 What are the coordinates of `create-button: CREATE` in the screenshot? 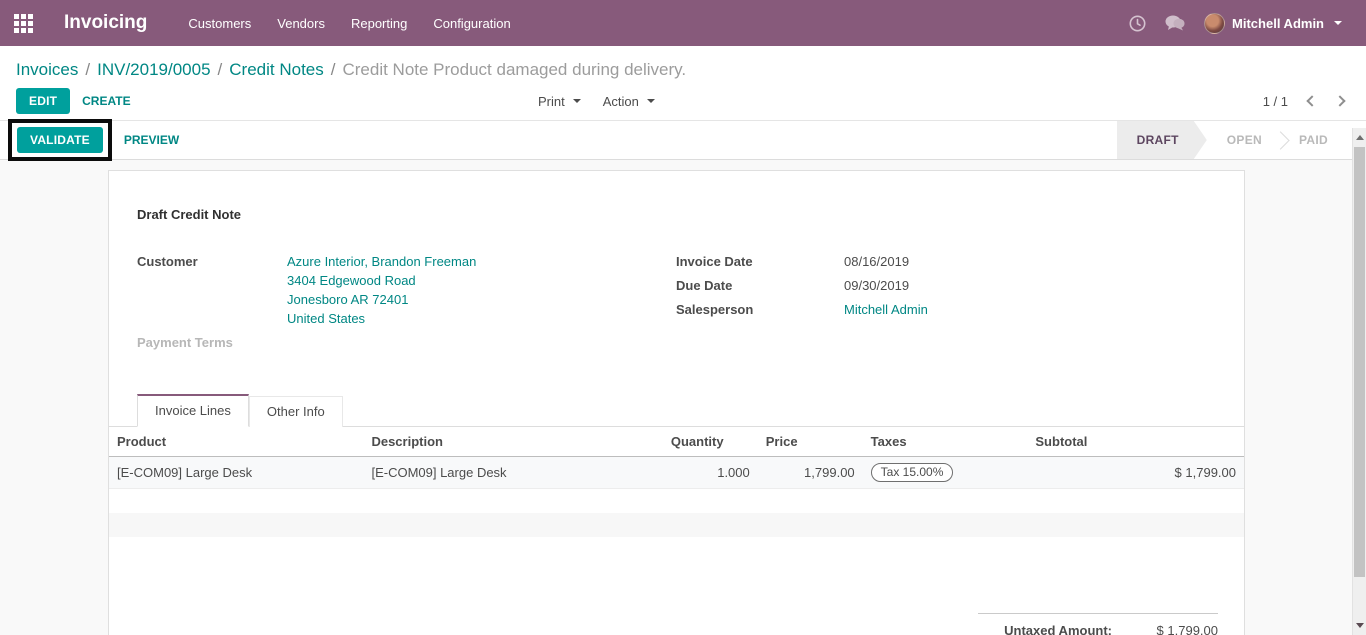 It's located at (106, 101).